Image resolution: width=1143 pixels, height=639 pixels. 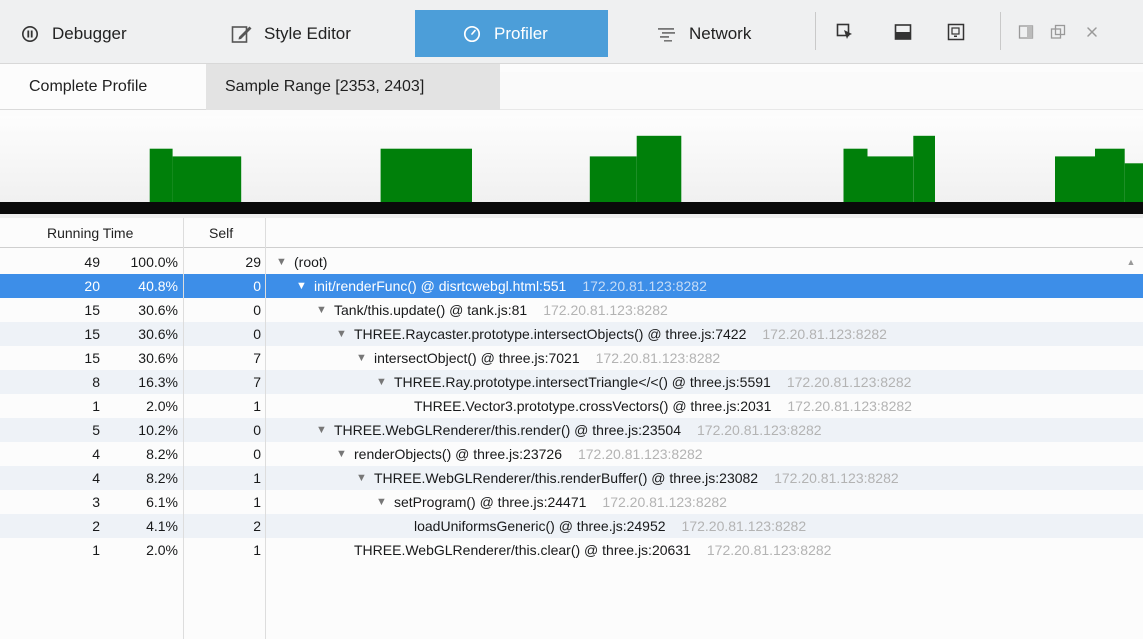 I want to click on tab-complete-profile: Complete Profile, so click(x=103, y=87).